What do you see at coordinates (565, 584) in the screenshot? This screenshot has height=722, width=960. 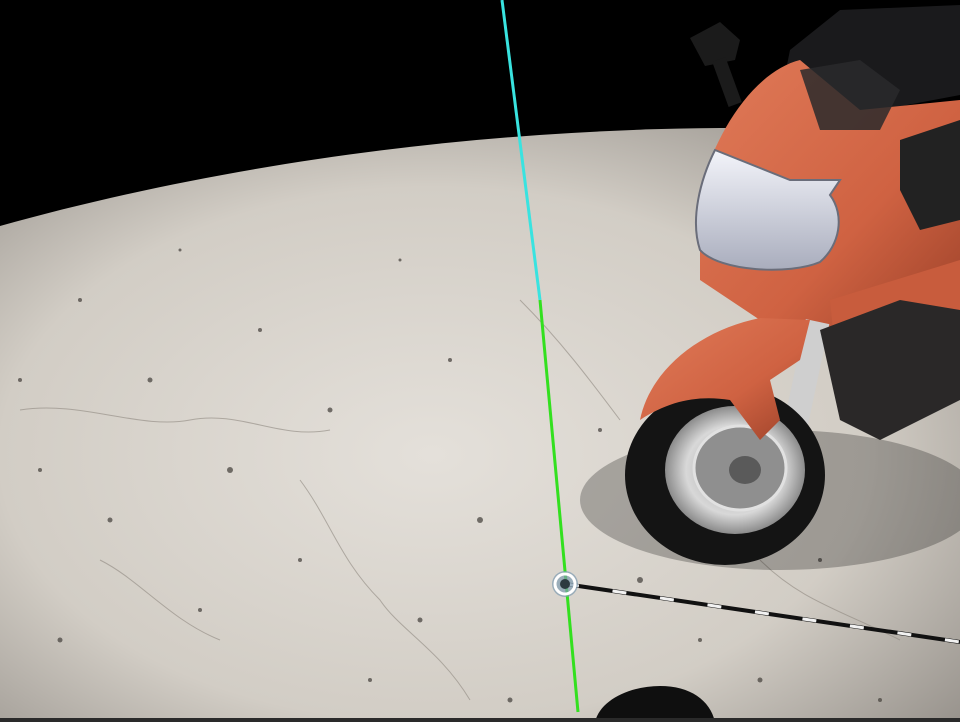 I see `placement-cursor-icon` at bounding box center [565, 584].